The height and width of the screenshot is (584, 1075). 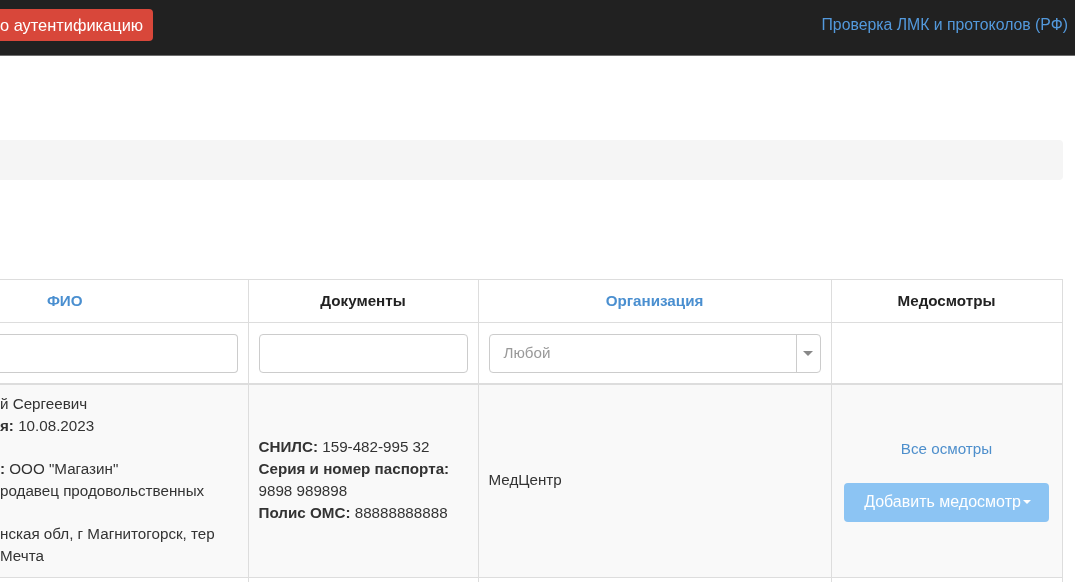 What do you see at coordinates (60, 469) in the screenshot?
I see `person-detail: : ООО "Магазин"` at bounding box center [60, 469].